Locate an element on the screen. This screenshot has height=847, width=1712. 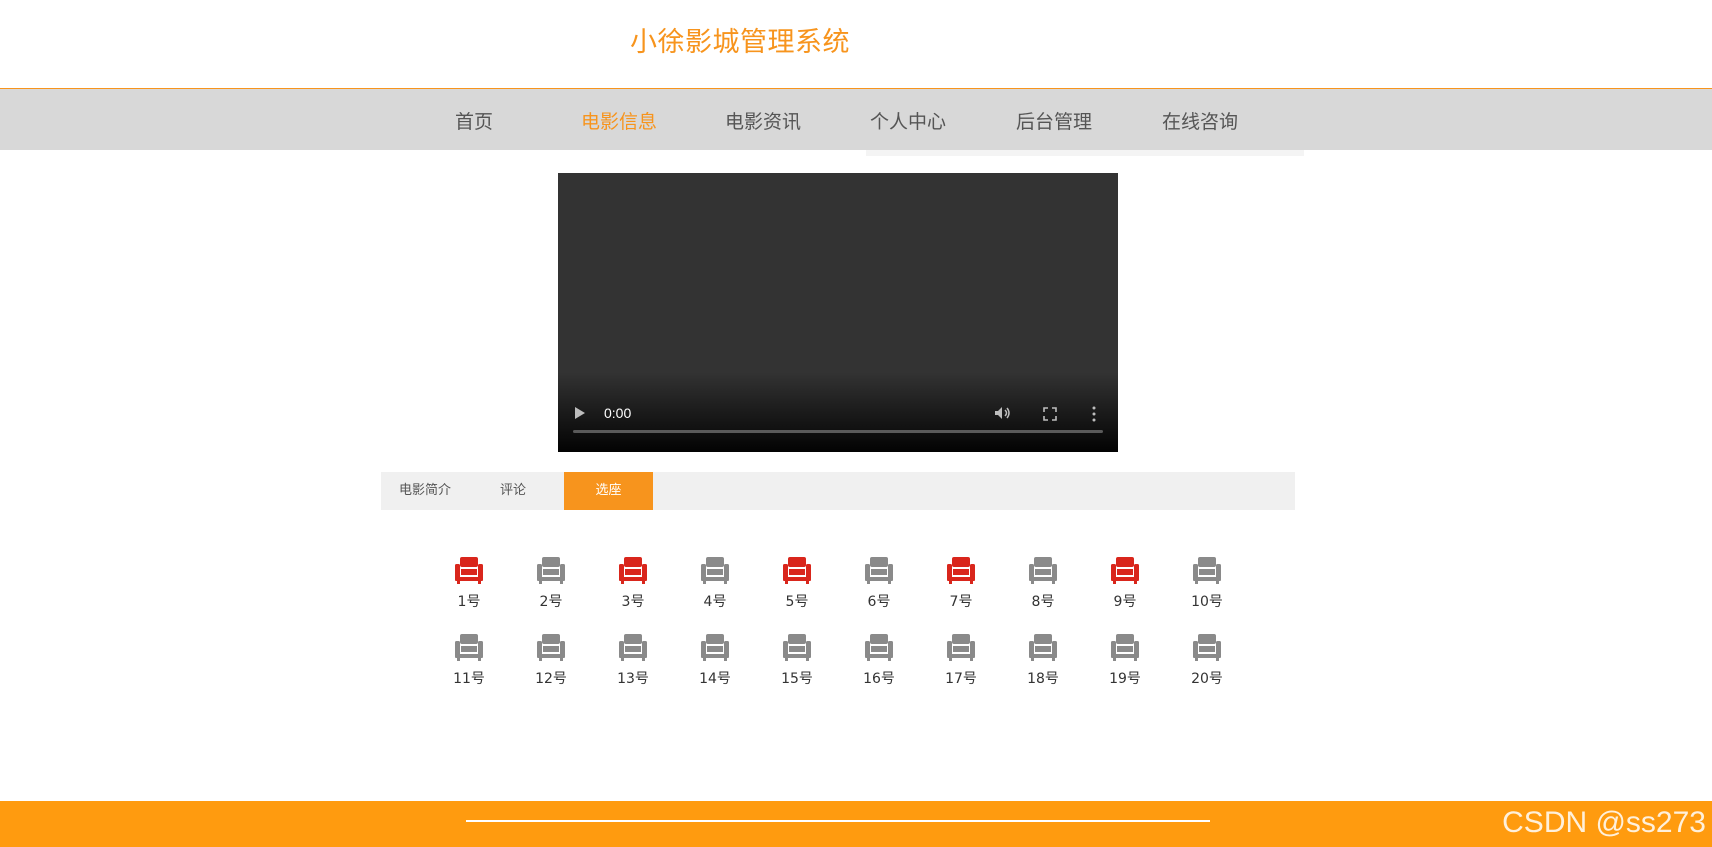
seat: 1号 is located at coordinates (469, 583).